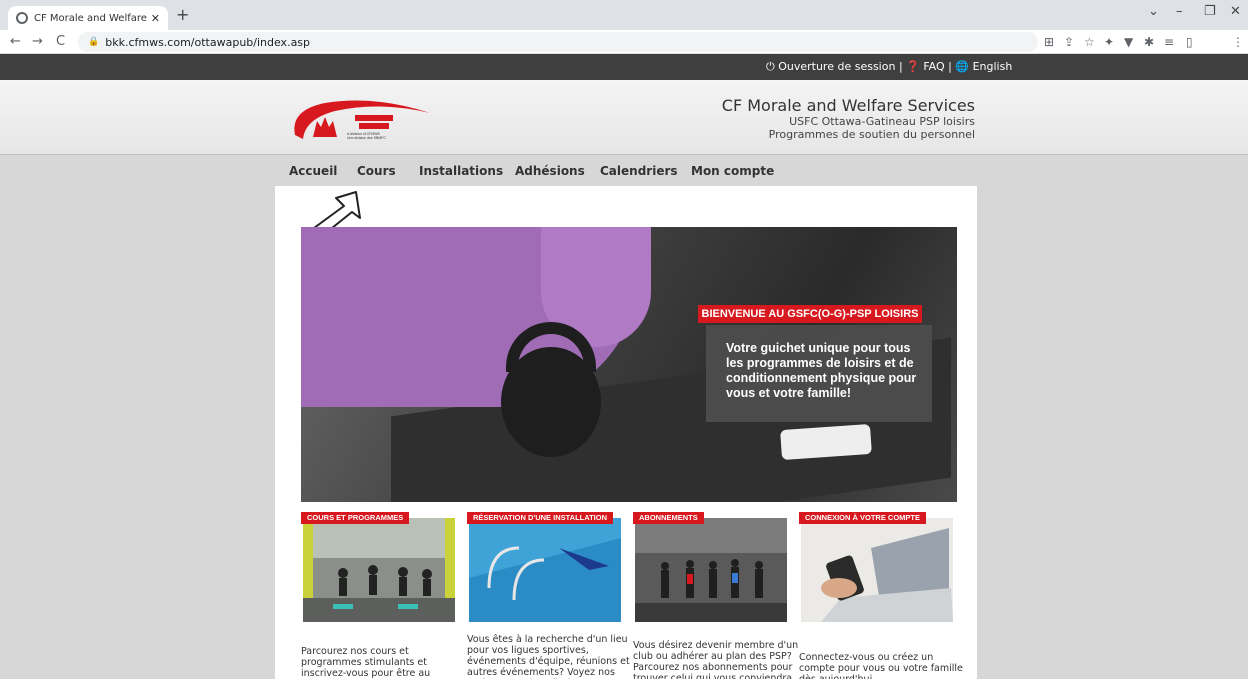  I want to click on welcome-tag: BIENVENUE AU GSFC(O-G)-PSP LOISIRS, so click(810, 314).